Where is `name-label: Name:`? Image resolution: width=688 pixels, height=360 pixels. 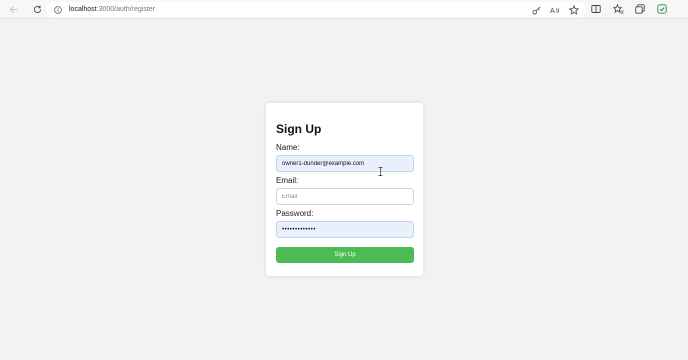
name-label: Name: is located at coordinates (288, 147).